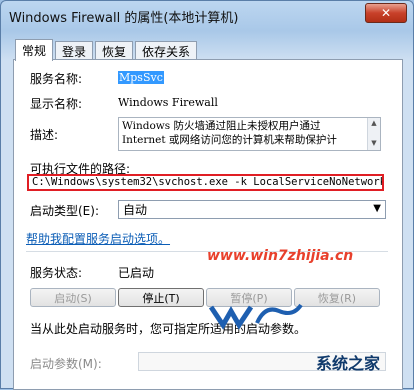  I want to click on tab-general: 常规, so click(34, 50).